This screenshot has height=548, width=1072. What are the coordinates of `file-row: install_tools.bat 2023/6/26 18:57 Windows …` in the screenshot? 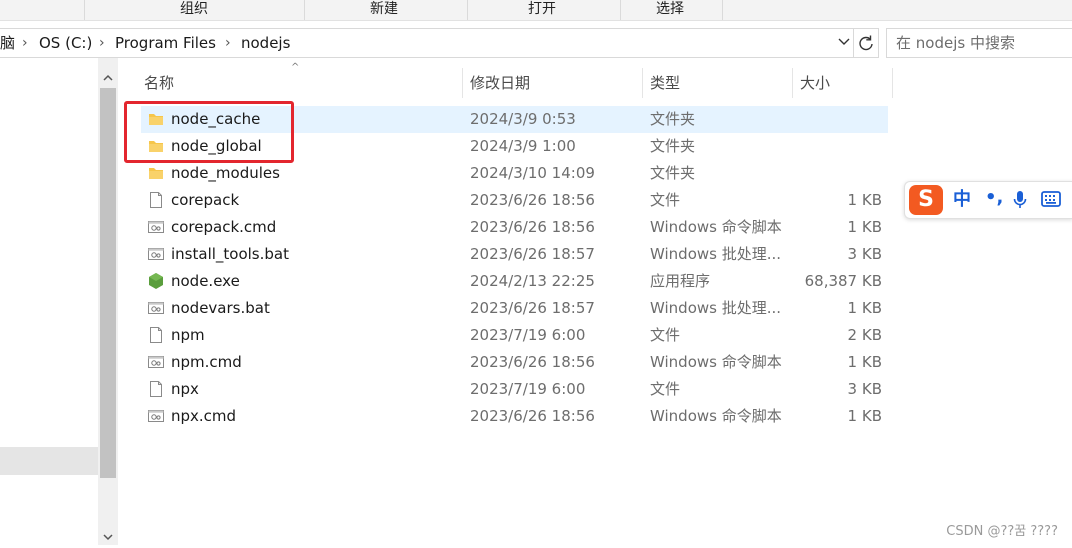 It's located at (514, 254).